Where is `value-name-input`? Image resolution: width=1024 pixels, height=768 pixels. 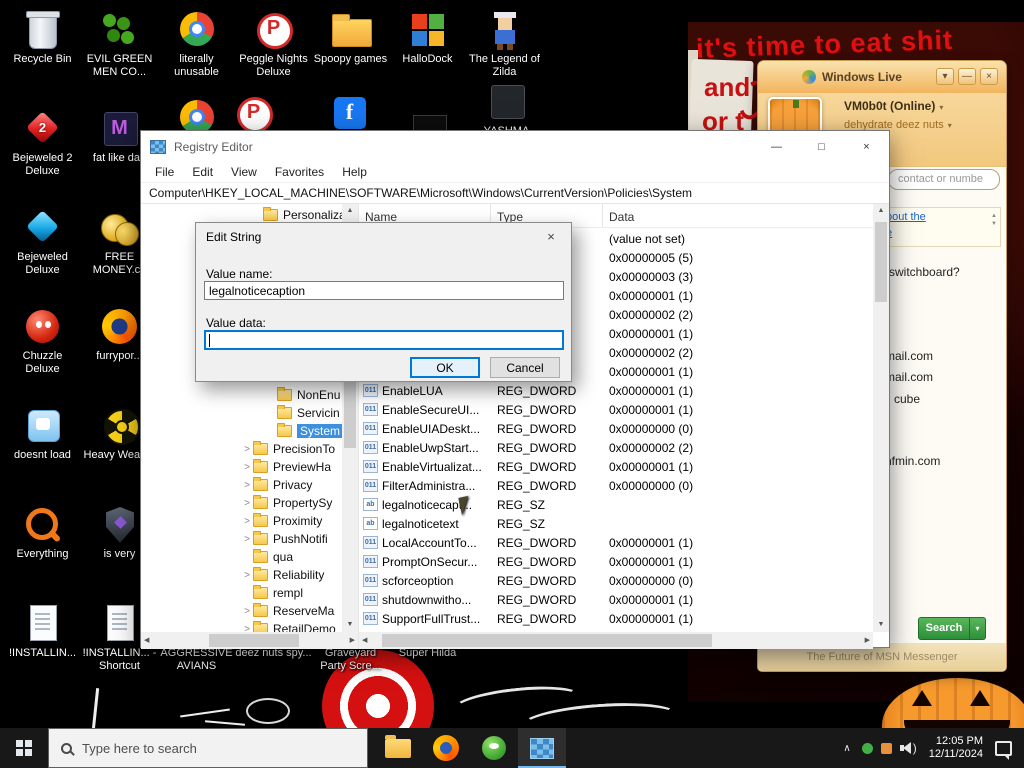 value-name-input is located at coordinates (384, 290).